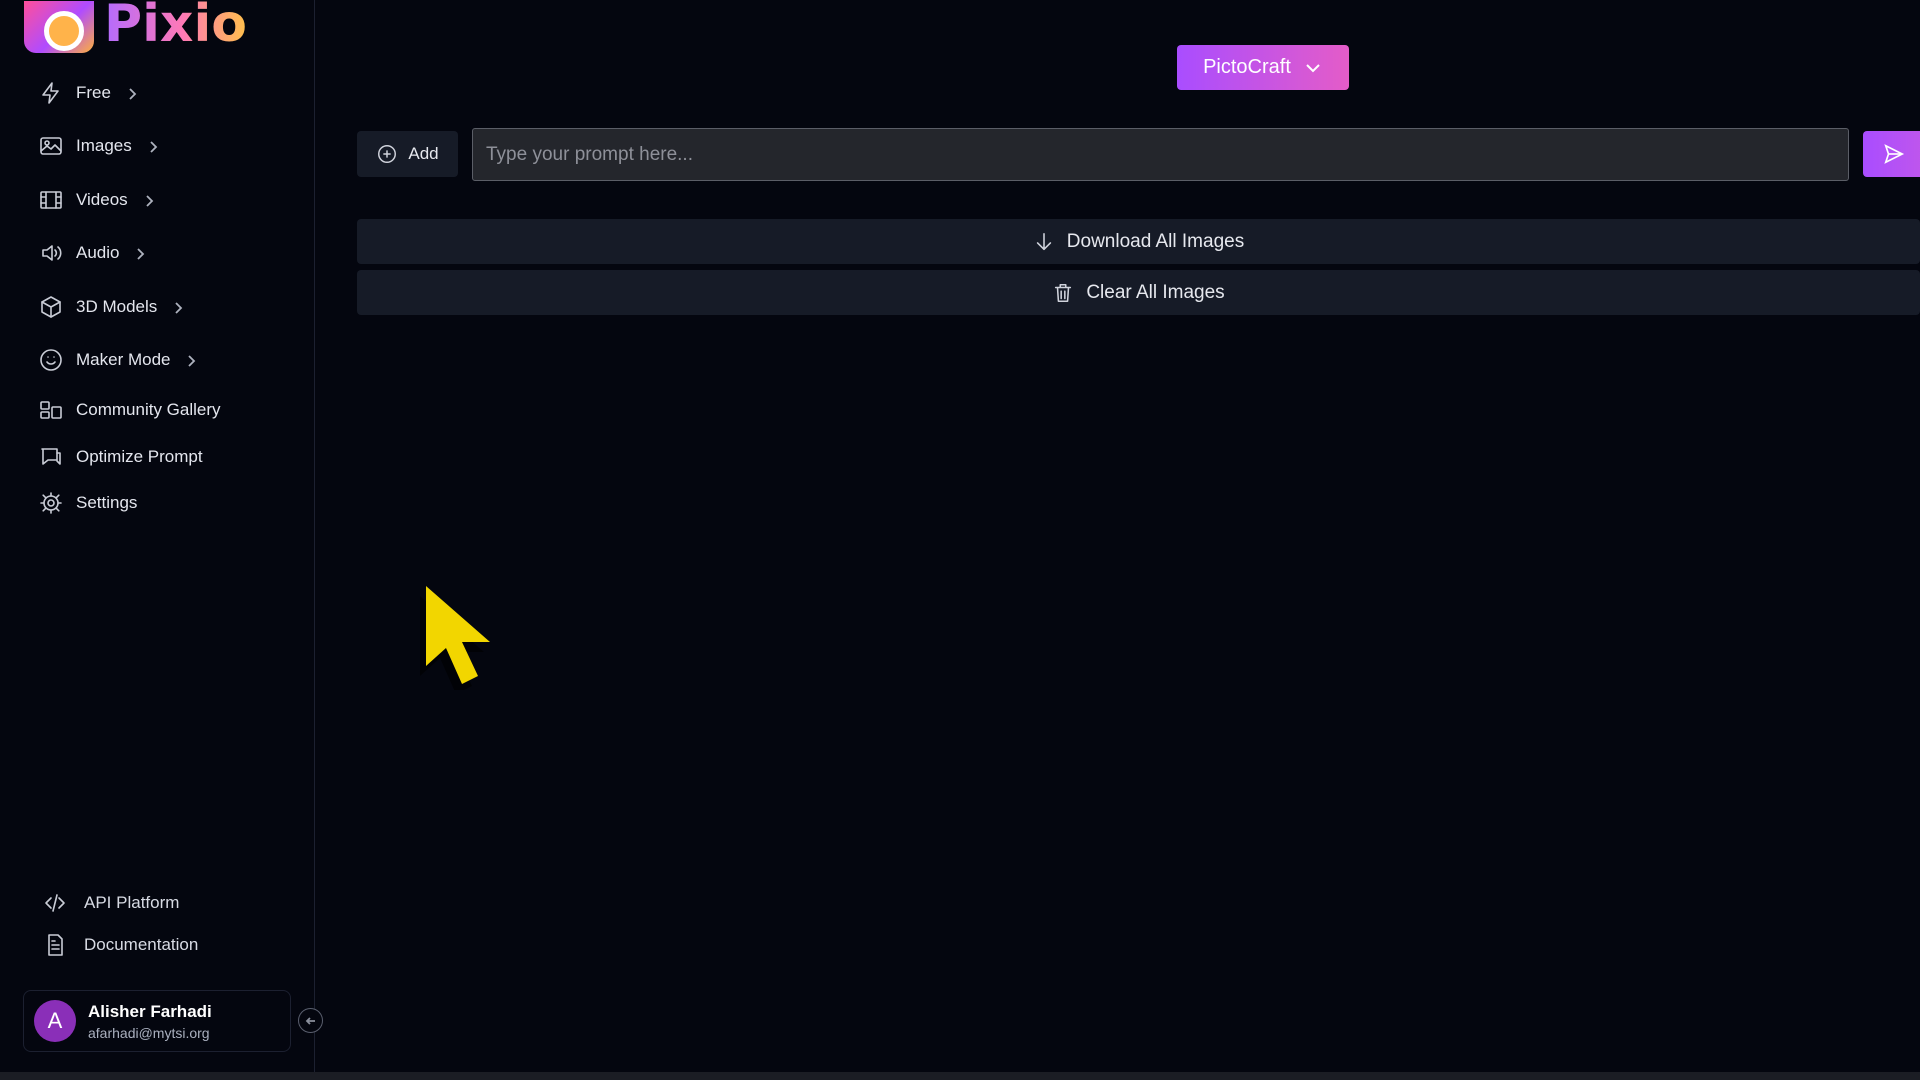 This screenshot has height=1080, width=1920. I want to click on sidebar-item-label: 3D Models, so click(117, 306).